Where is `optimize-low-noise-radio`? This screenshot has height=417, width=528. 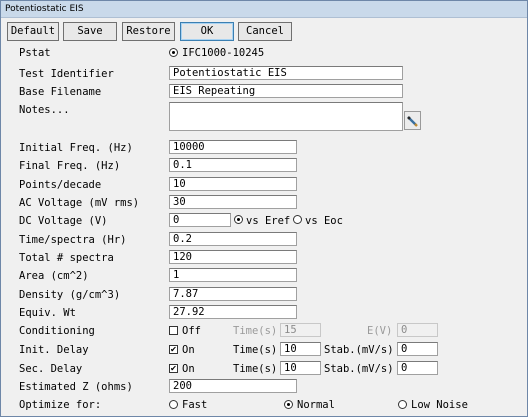 optimize-low-noise-radio is located at coordinates (402, 404).